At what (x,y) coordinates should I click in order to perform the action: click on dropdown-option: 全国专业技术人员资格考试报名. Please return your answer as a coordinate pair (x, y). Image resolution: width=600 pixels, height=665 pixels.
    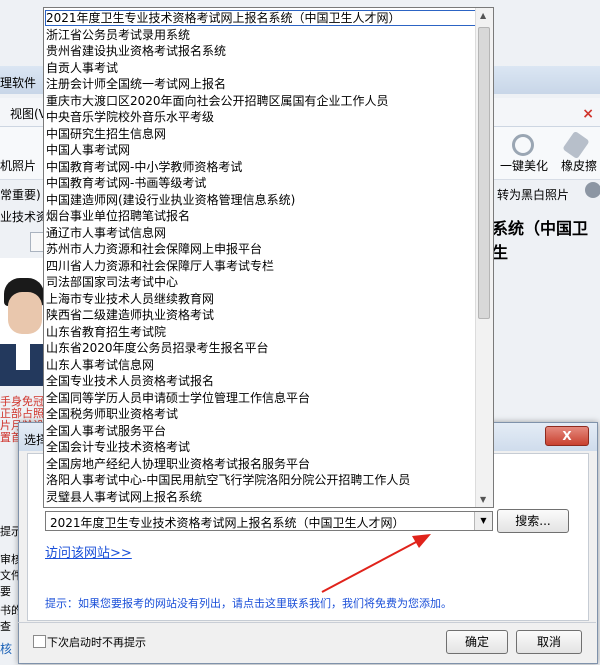
    Looking at the image, I should click on (261, 381).